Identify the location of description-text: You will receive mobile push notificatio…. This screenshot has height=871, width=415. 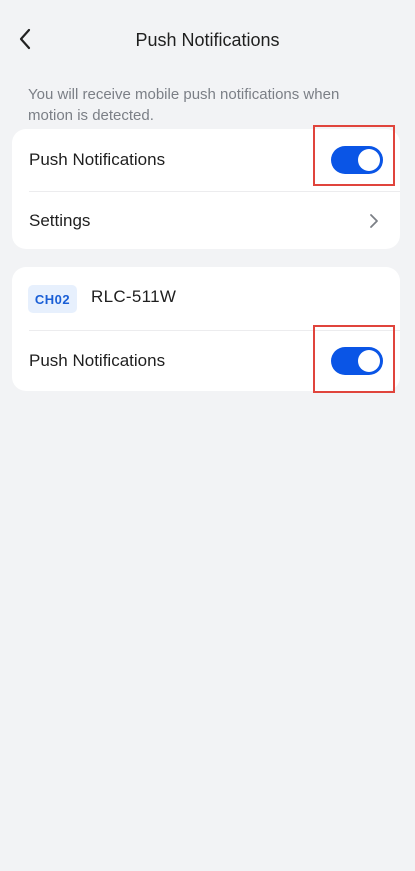
(184, 105).